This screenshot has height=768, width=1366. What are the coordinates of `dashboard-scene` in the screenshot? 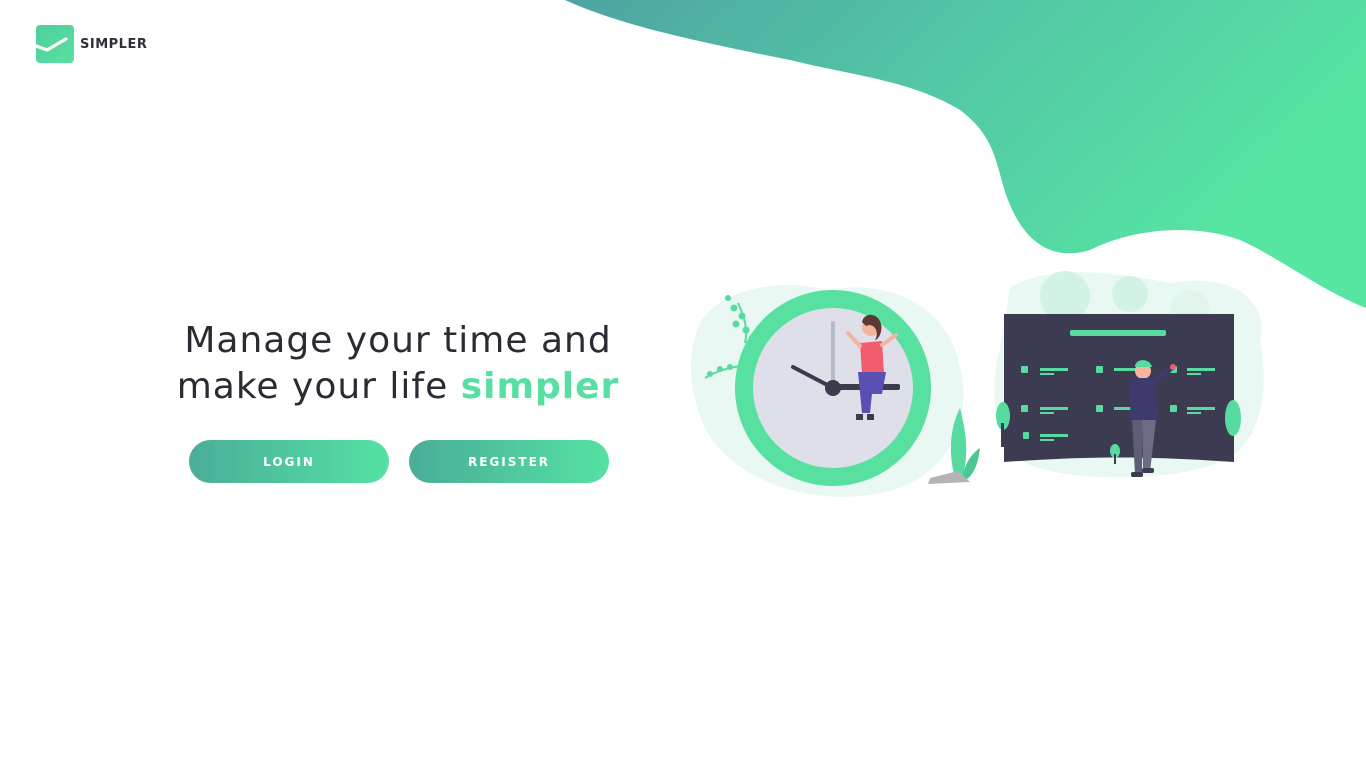 It's located at (1129, 374).